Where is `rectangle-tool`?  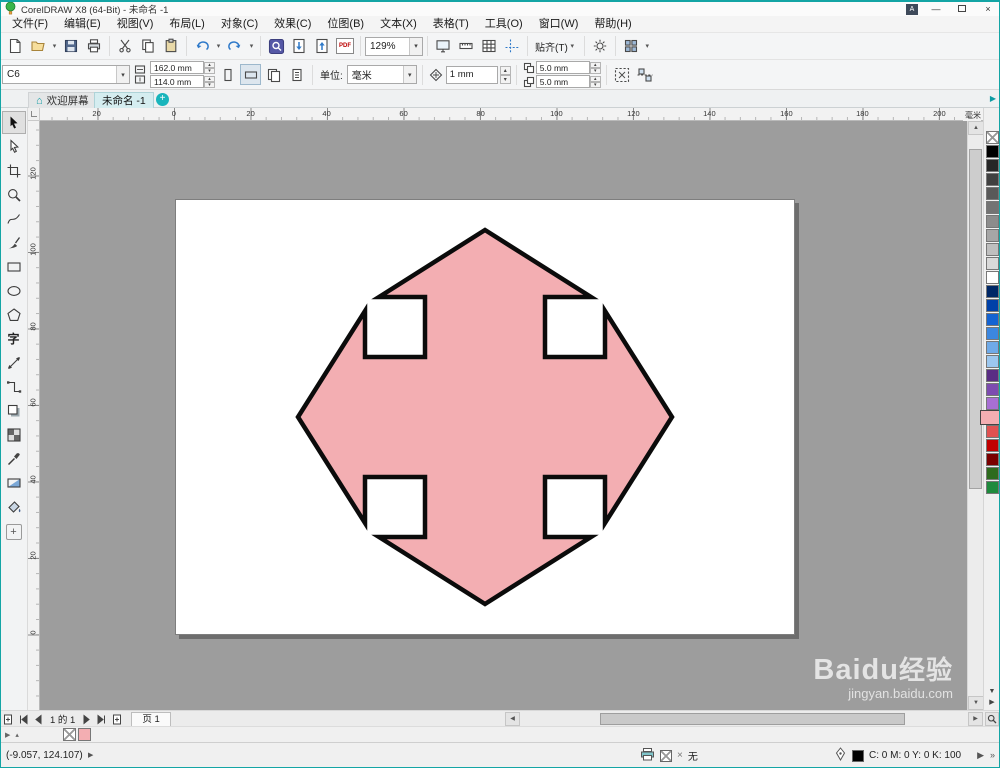 rectangle-tool is located at coordinates (14, 266).